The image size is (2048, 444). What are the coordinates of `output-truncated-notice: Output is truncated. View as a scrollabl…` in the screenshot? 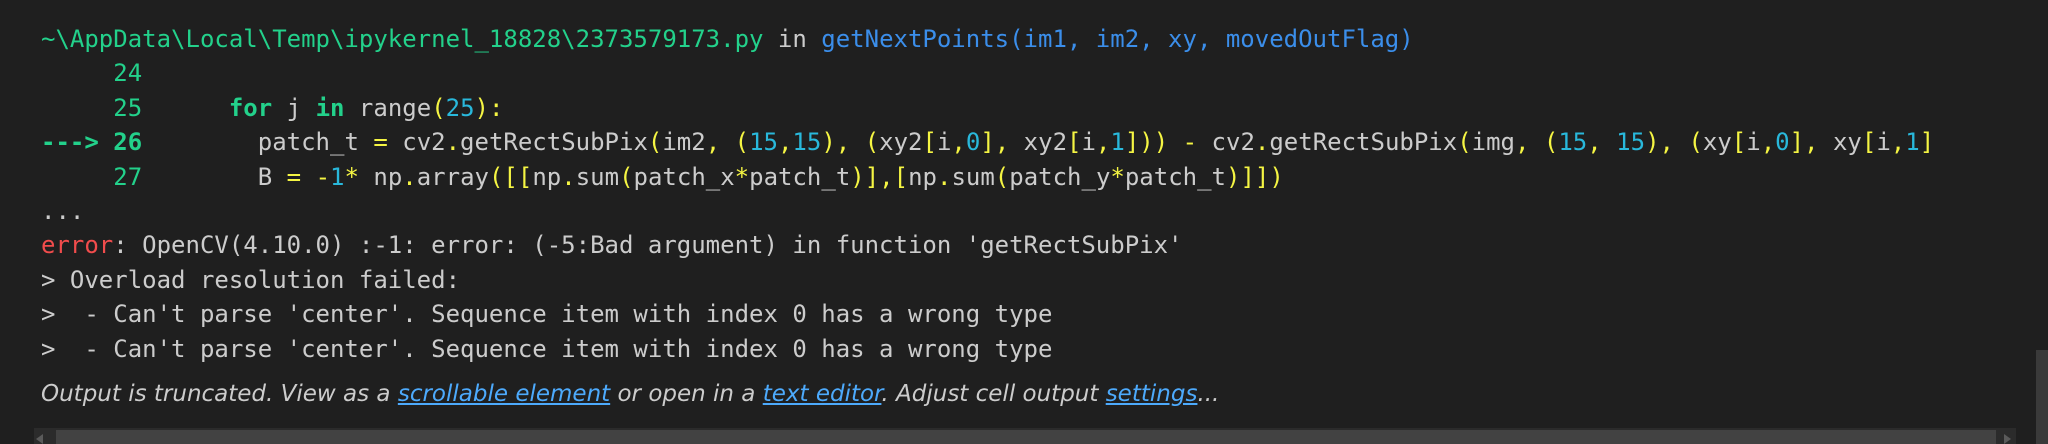 It's located at (630, 394).